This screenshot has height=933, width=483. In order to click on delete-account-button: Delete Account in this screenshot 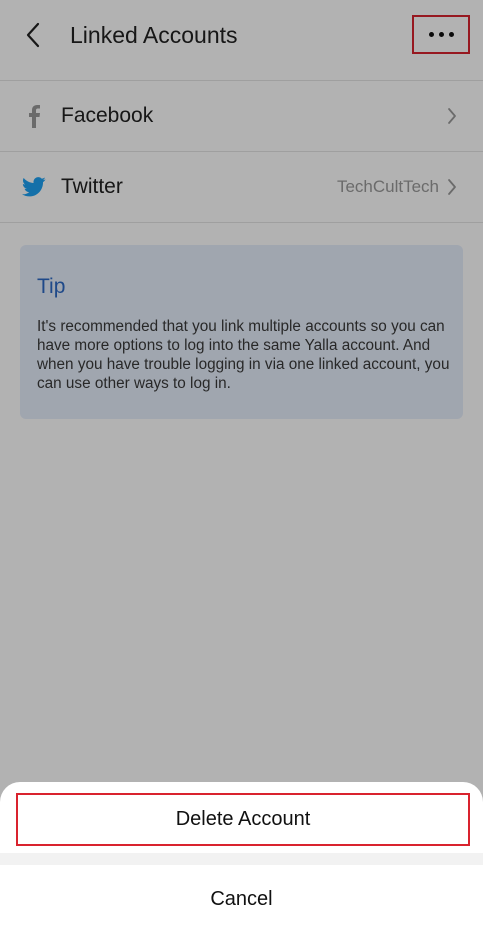, I will do `click(243, 819)`.